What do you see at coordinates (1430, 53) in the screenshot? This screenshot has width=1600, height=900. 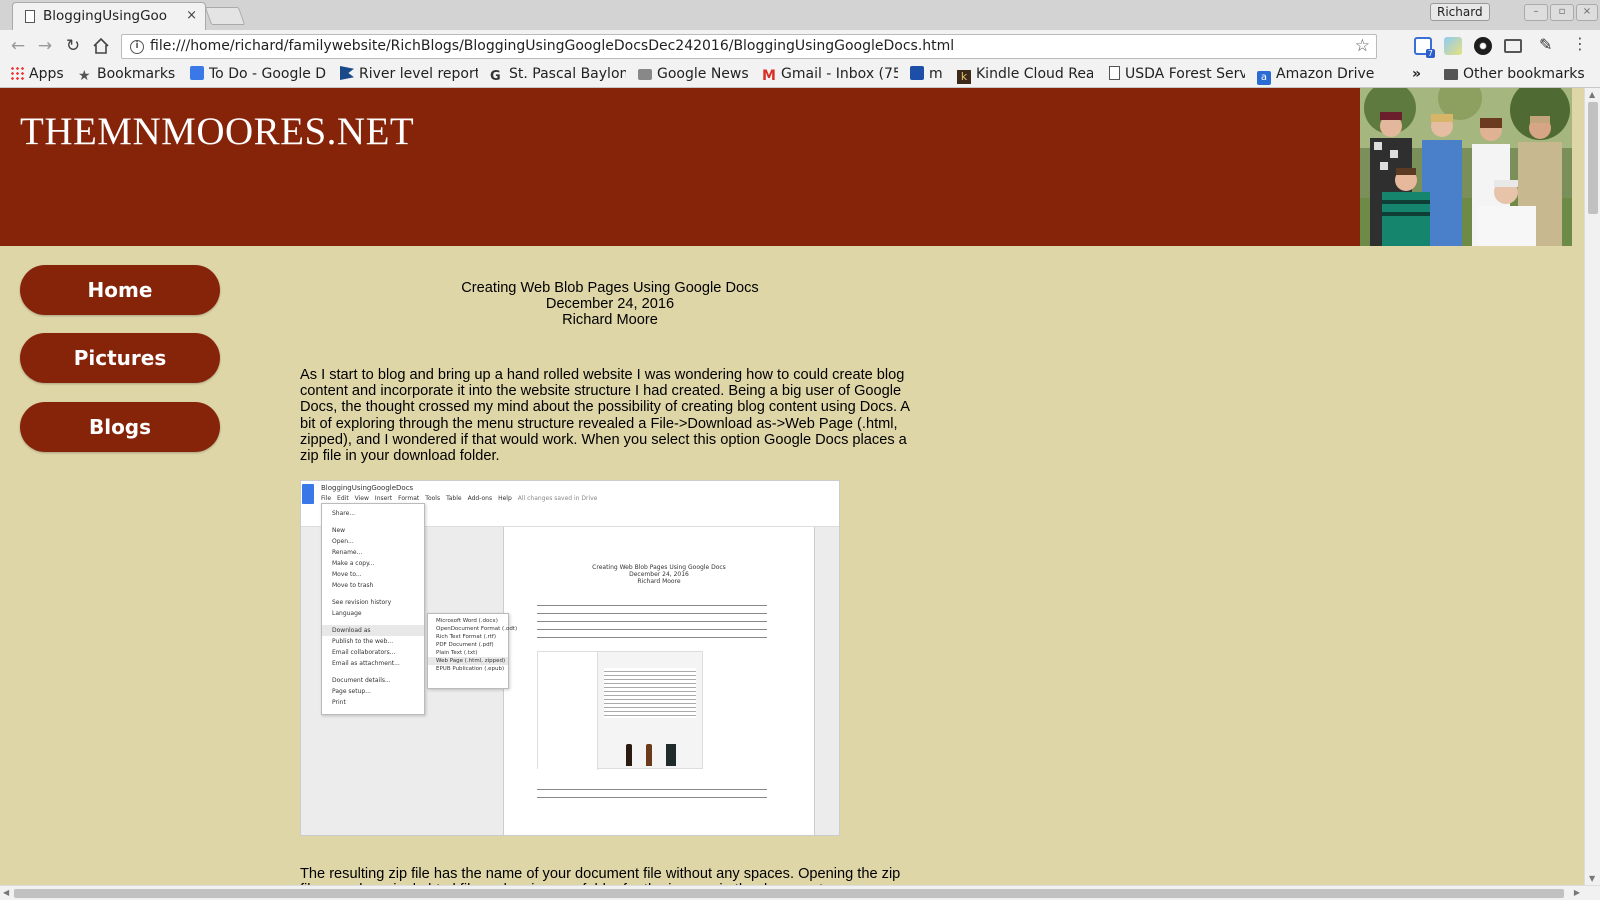 I see `extension-badge: 7` at bounding box center [1430, 53].